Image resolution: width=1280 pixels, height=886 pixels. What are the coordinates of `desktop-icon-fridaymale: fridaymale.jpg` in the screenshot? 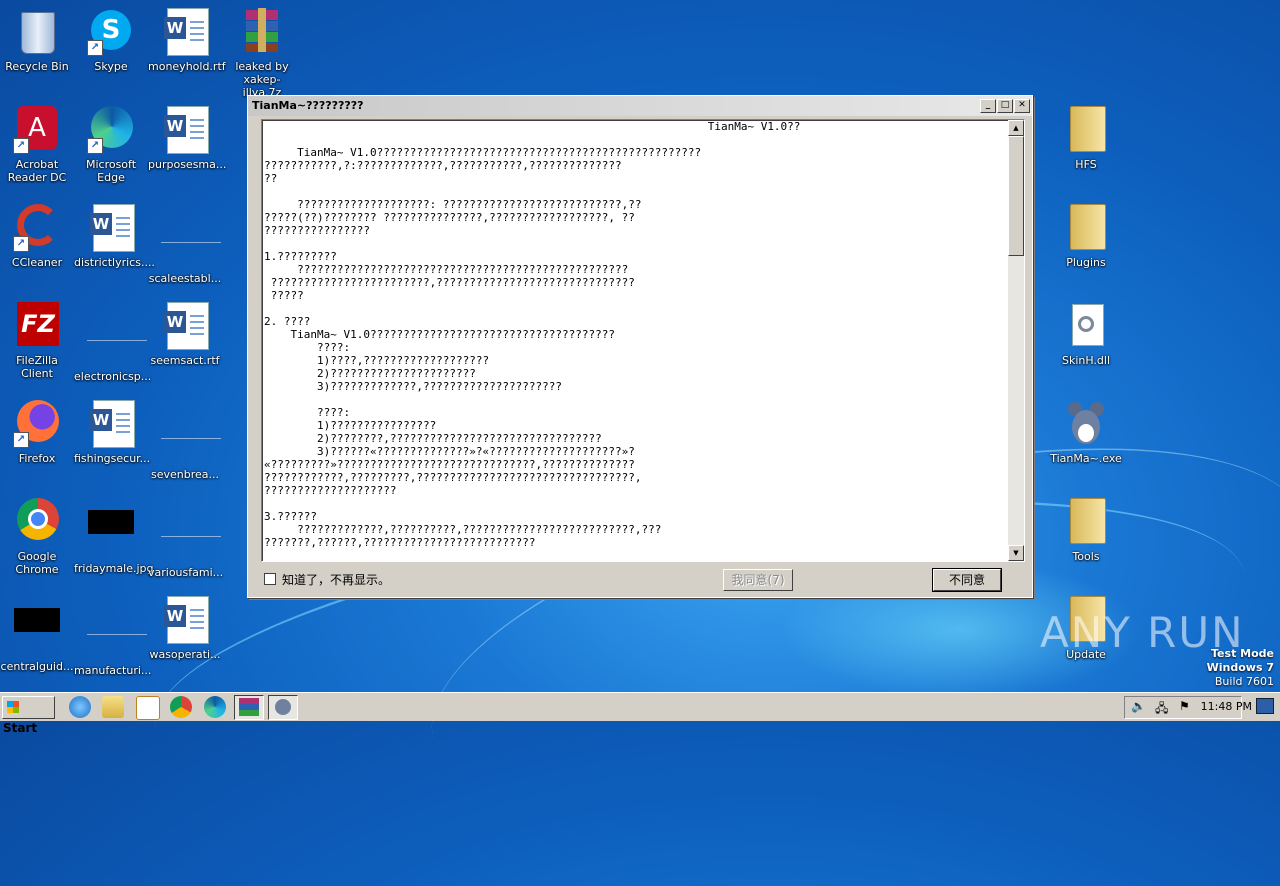 It's located at (113, 536).